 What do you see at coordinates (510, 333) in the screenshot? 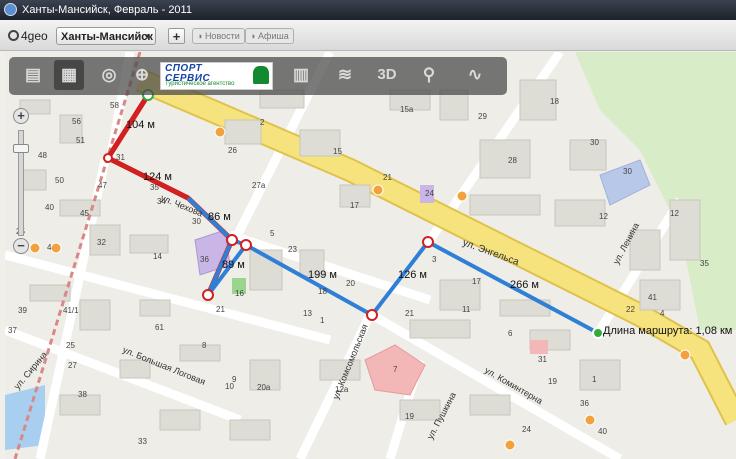
I see `building-number: 6` at bounding box center [510, 333].